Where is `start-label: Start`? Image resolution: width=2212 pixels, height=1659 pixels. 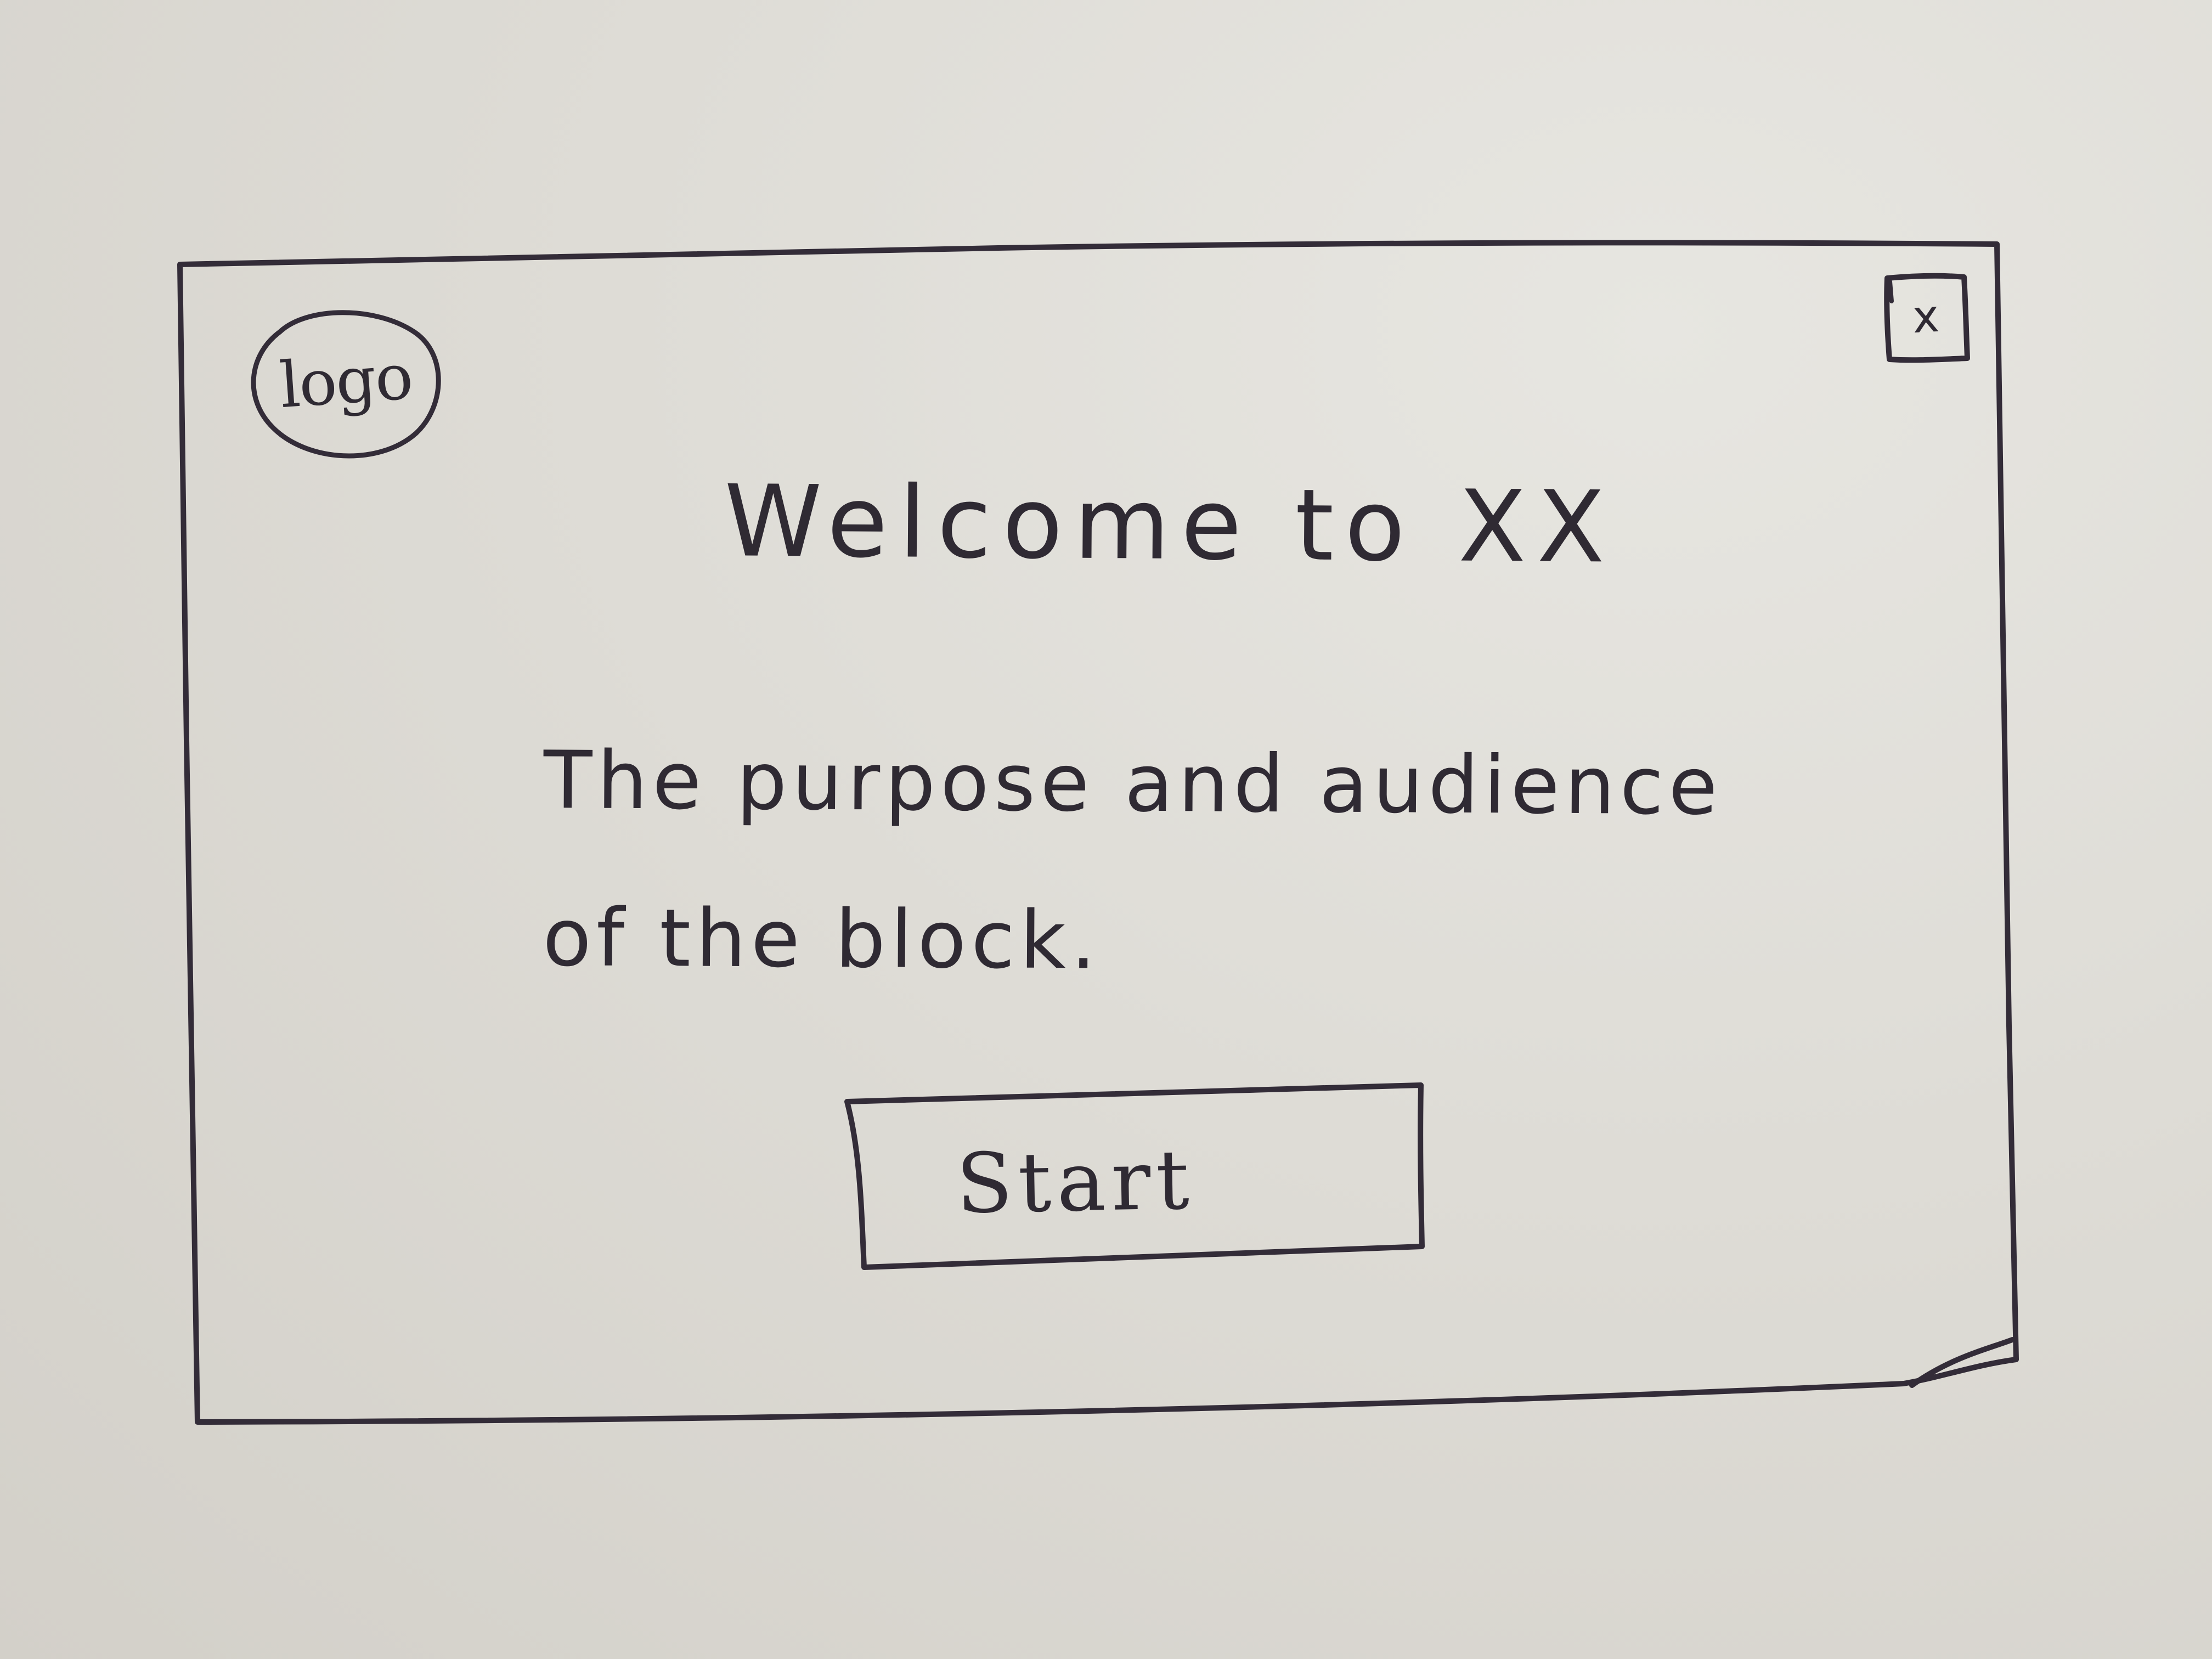
start-label: Start is located at coordinates (1075, 1182).